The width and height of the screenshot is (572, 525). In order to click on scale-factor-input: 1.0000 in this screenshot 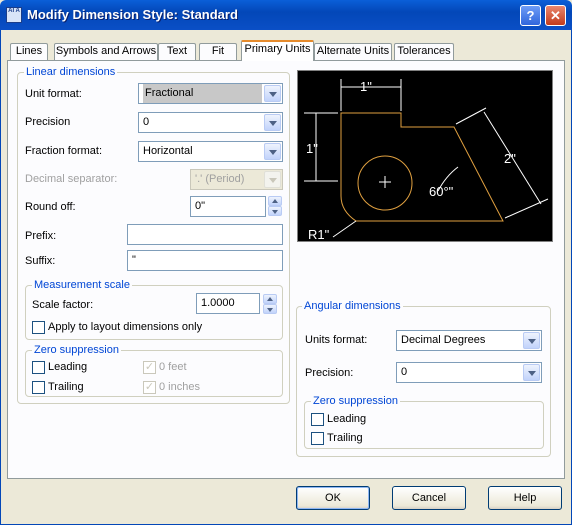, I will do `click(228, 303)`.